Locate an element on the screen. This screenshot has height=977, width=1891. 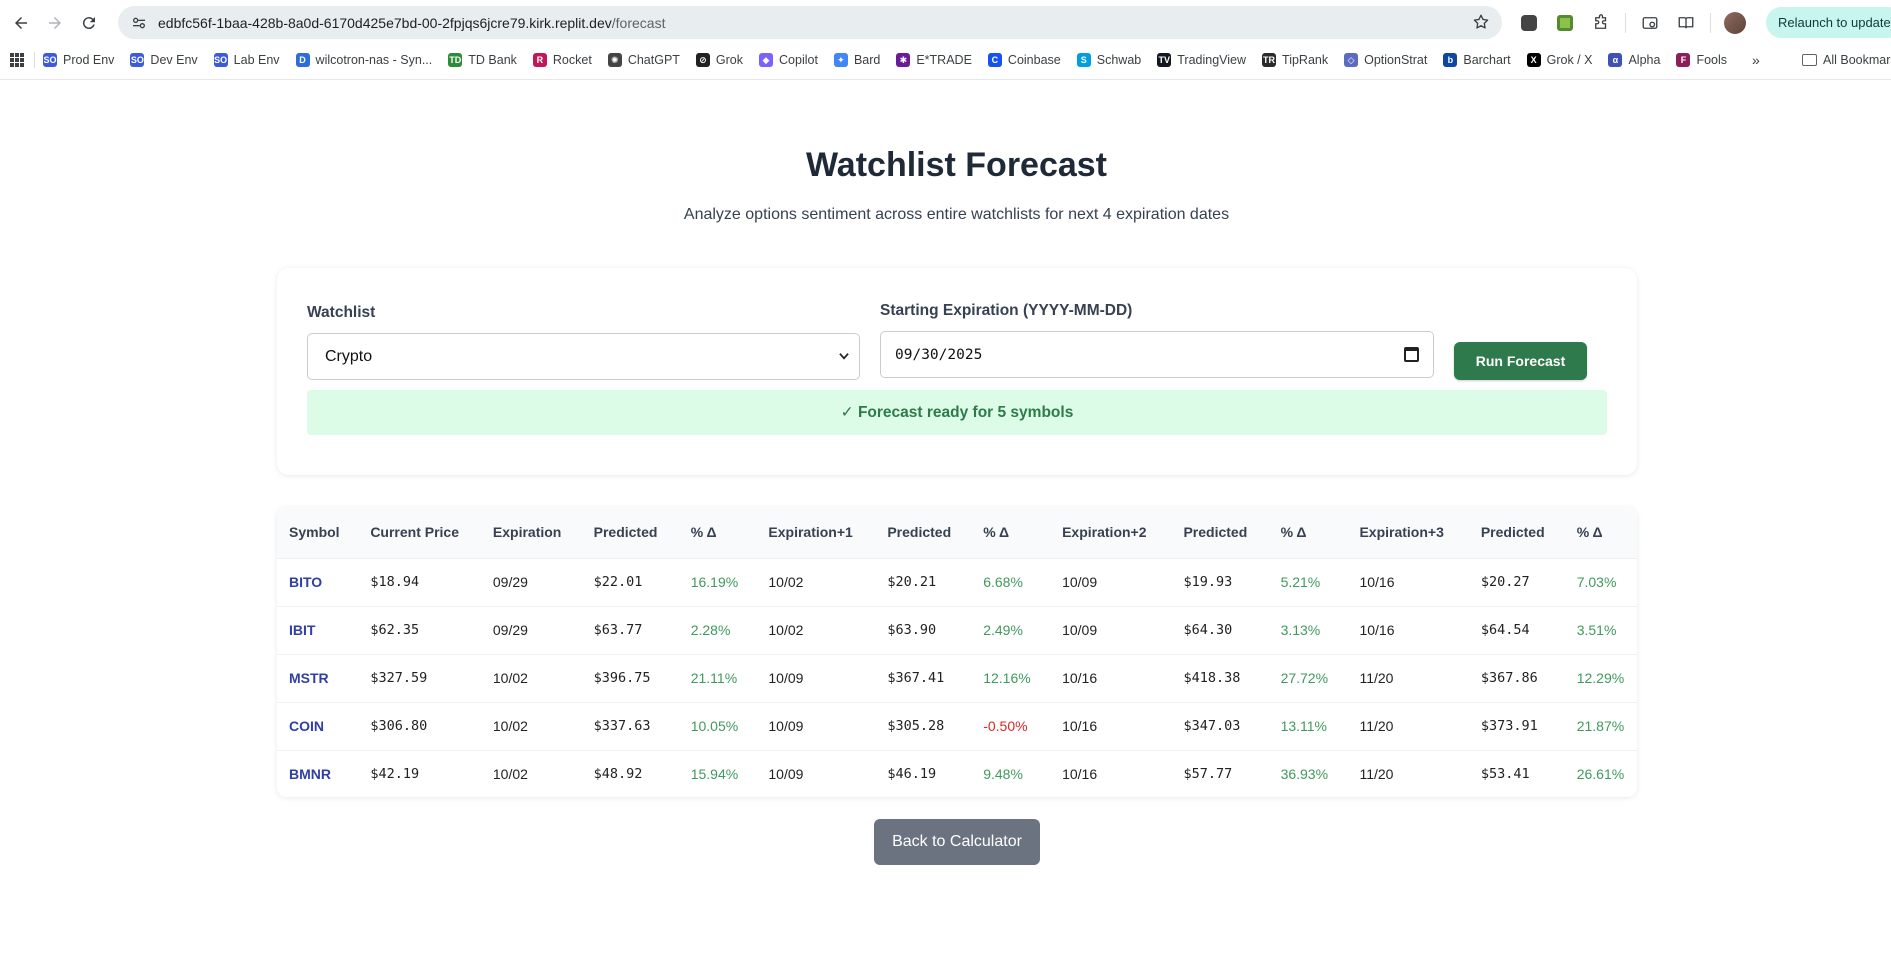
alpha-icon: α is located at coordinates (1615, 60).